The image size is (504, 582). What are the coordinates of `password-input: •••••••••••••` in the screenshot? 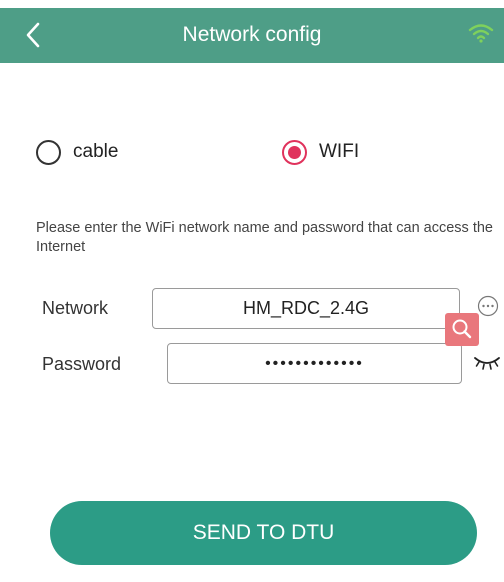 It's located at (314, 363).